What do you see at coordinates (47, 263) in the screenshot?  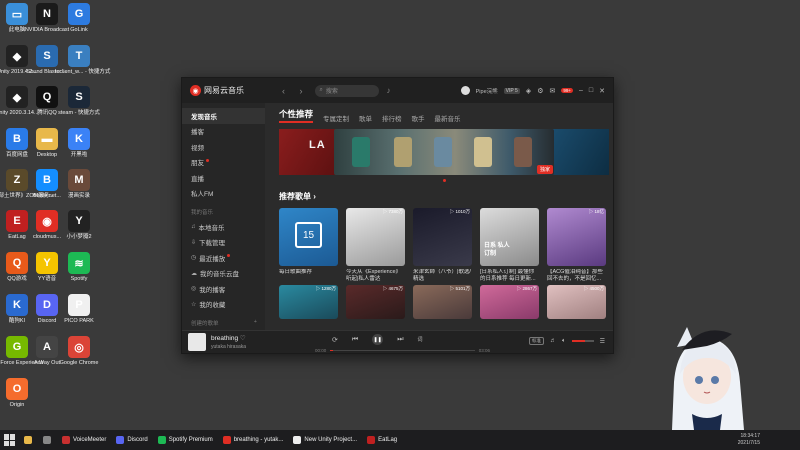 I see `app-icon: Y` at bounding box center [47, 263].